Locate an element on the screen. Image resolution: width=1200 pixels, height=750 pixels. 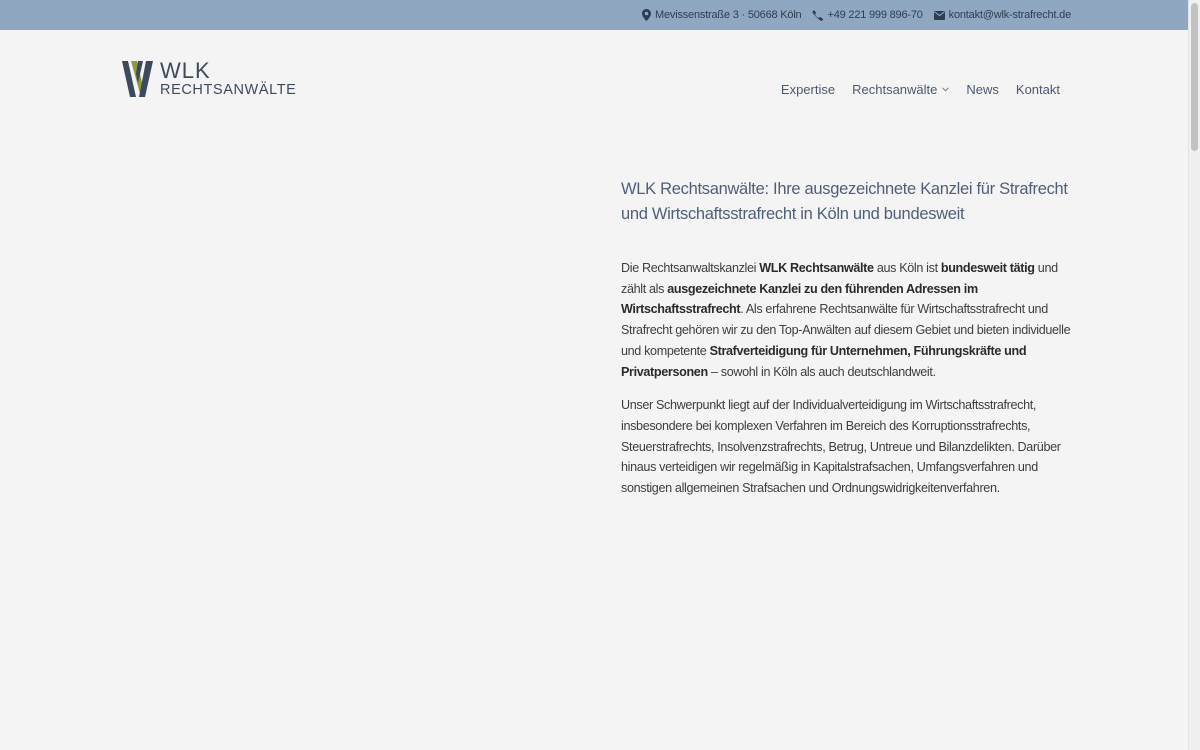
nav-item-label: Kontakt is located at coordinates (1037, 89).